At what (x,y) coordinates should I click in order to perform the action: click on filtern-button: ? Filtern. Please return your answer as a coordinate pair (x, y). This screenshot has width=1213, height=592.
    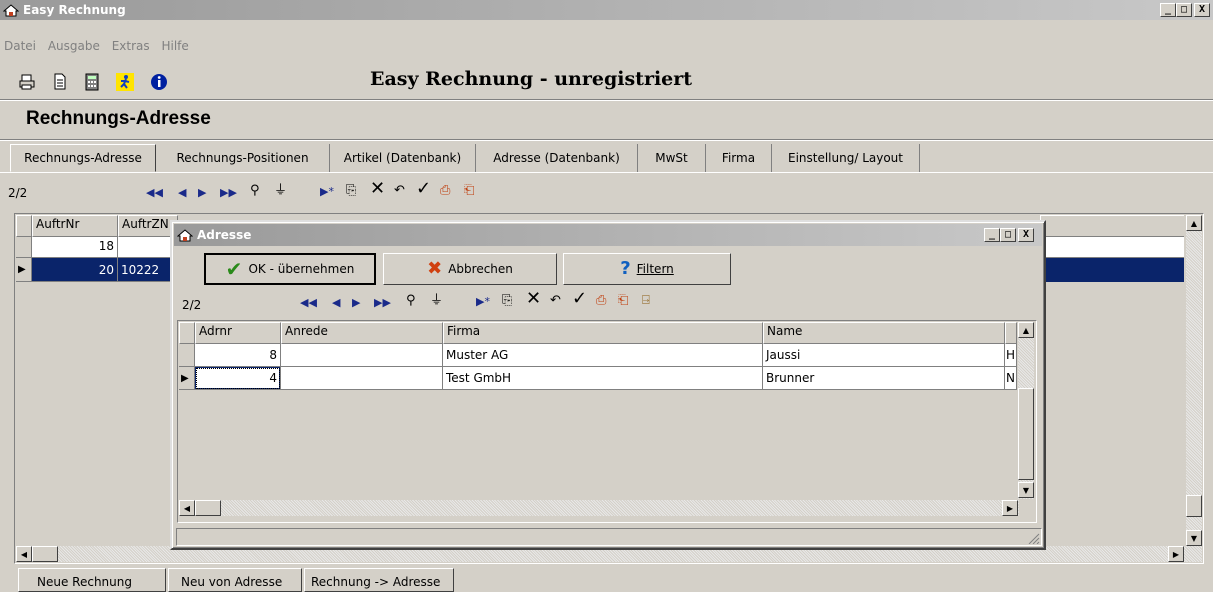
    Looking at the image, I should click on (647, 269).